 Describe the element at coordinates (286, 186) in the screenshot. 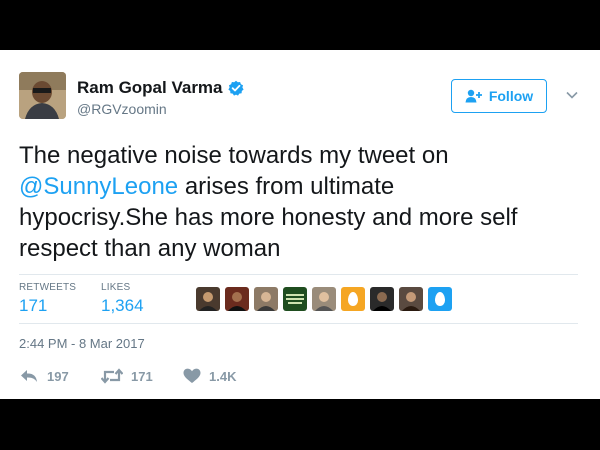

I see `tweet-line-2: arises from ultimate` at that location.